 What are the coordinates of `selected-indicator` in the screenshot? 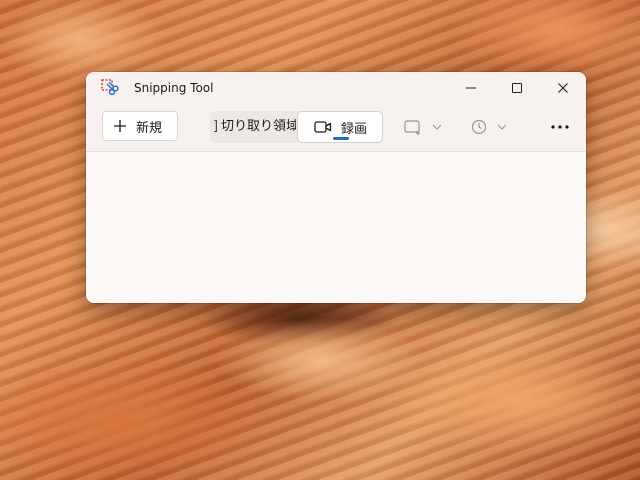 It's located at (341, 138).